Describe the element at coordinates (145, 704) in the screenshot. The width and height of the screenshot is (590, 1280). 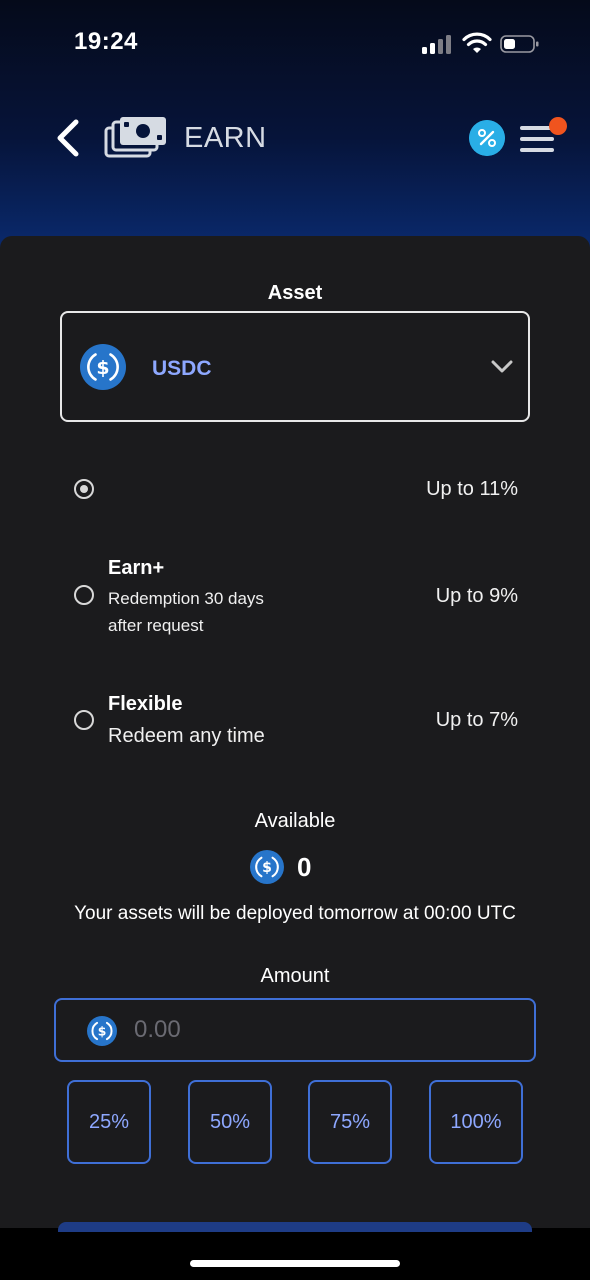
I see `option-title: Flexible` at that location.